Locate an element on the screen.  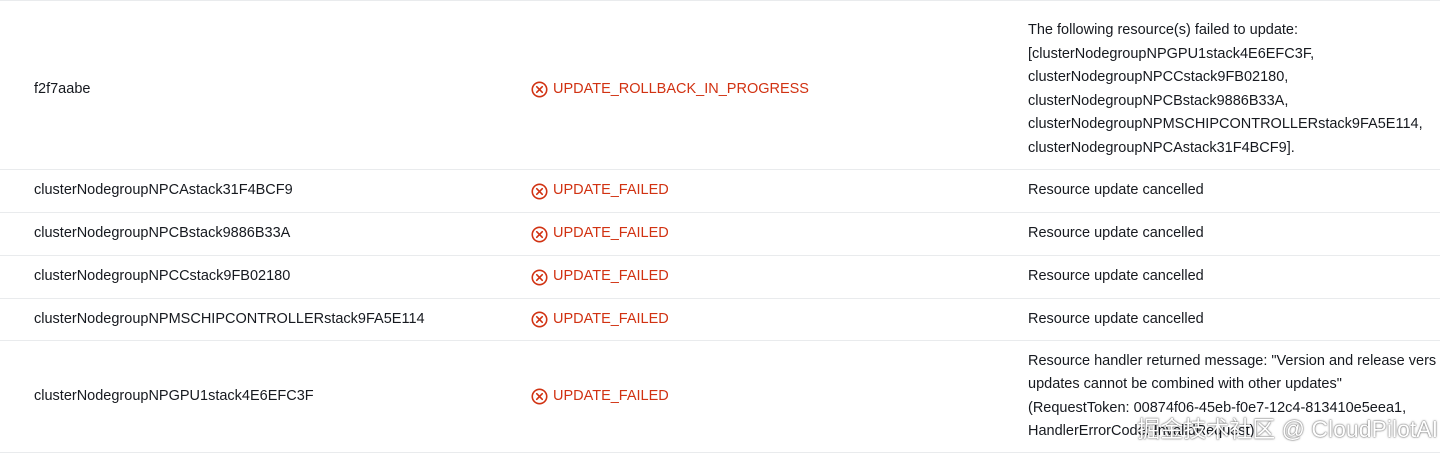
logical-id-cell: f2f7aabe is located at coordinates (62, 88).